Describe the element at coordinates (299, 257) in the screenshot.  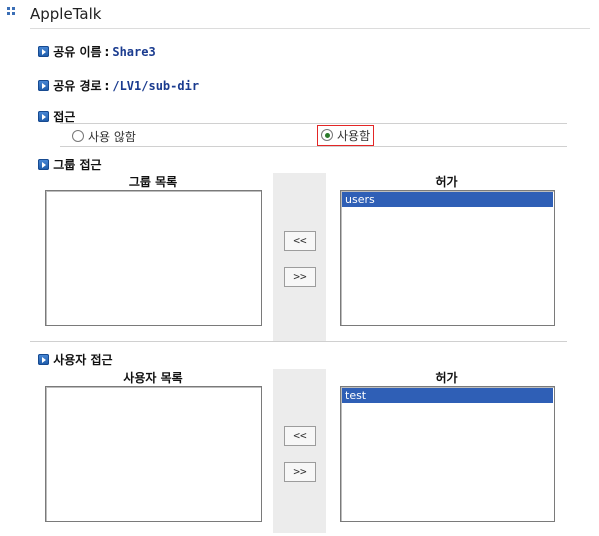
I see `group-move-panel: << >>` at that location.